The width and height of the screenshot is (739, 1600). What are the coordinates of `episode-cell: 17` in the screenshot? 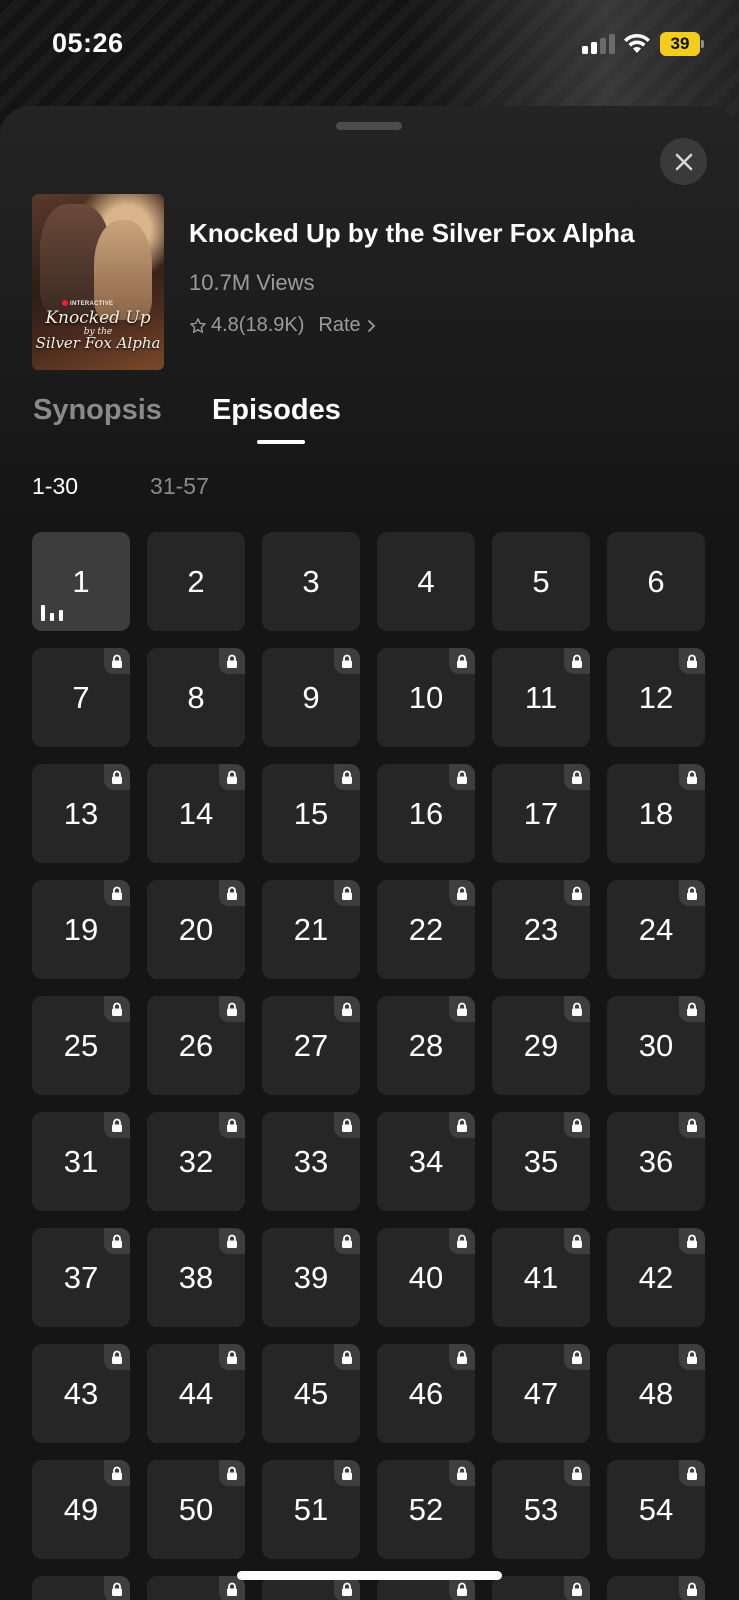 It's located at (541, 813).